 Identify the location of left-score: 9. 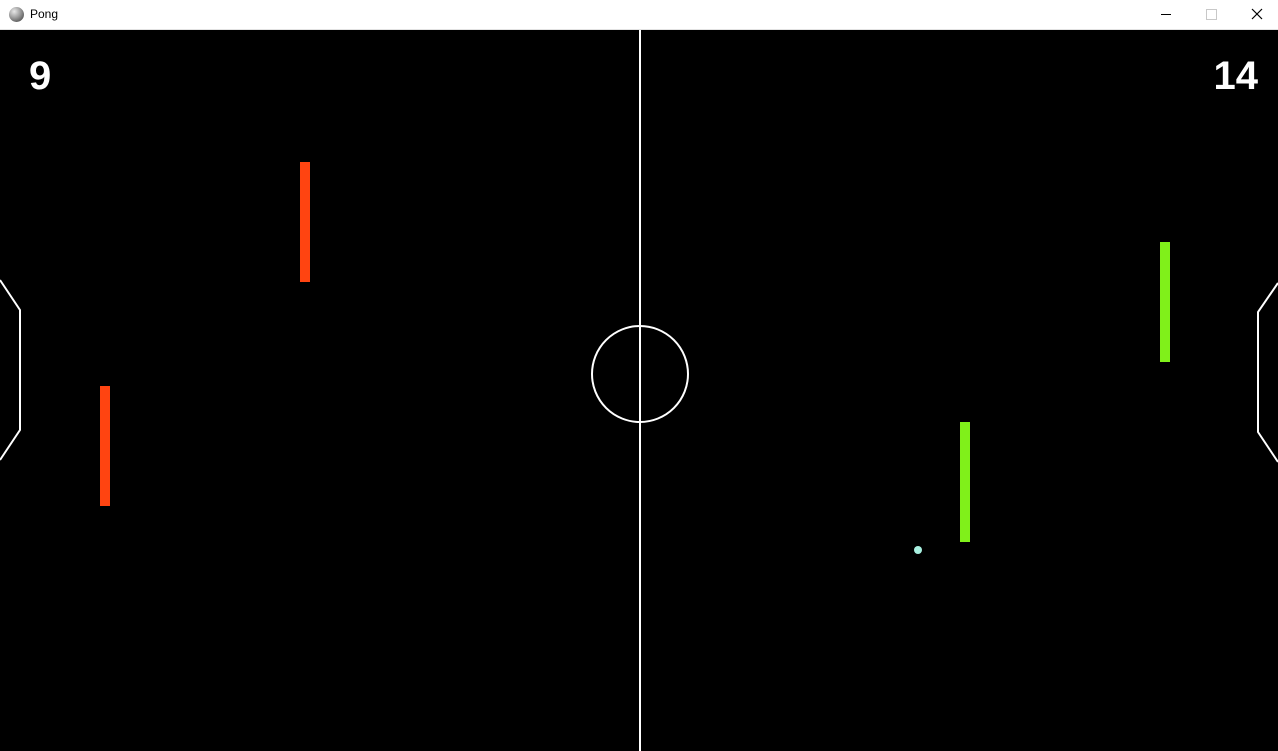
(40, 76).